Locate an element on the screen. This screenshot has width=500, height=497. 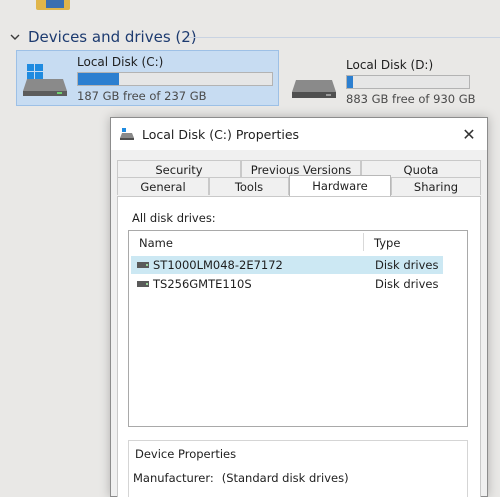
drive-c-usage-fill is located at coordinates (98, 79).